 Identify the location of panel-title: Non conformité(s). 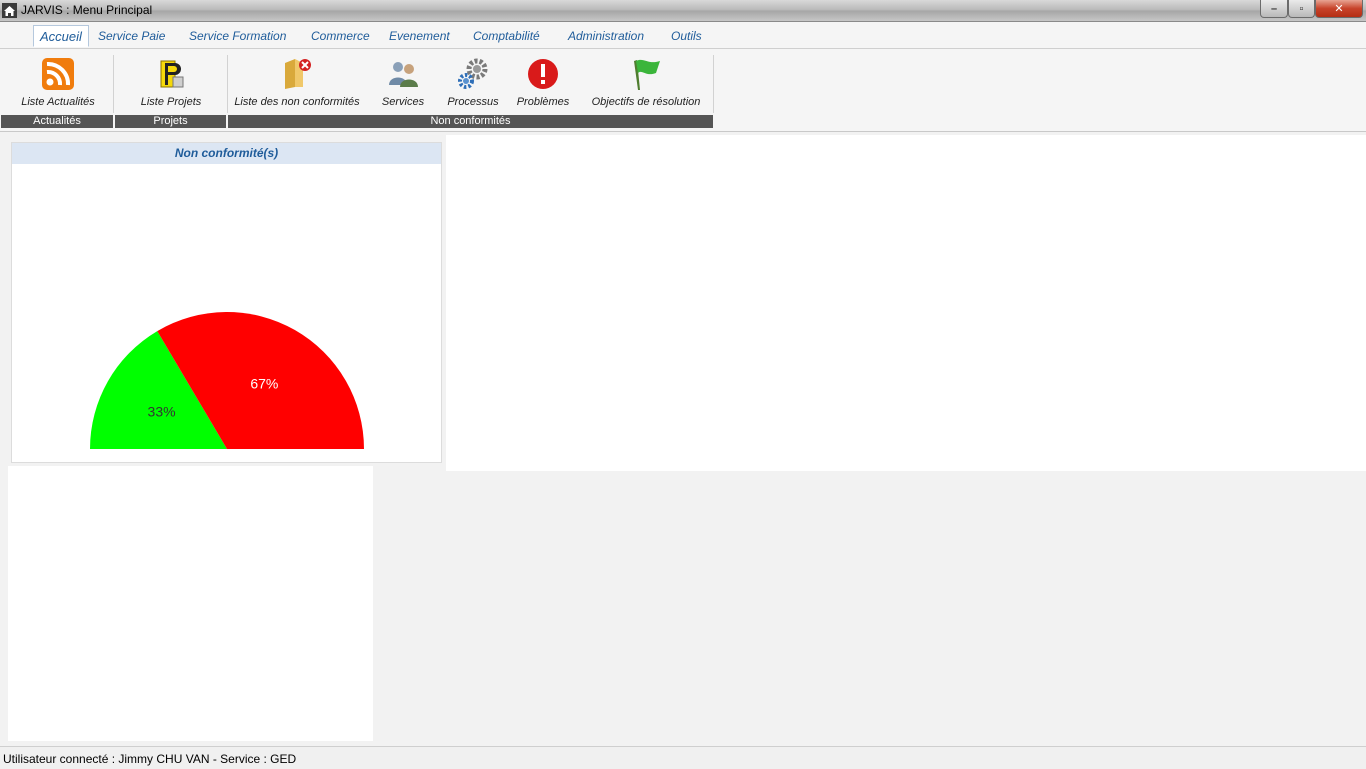
(226, 153).